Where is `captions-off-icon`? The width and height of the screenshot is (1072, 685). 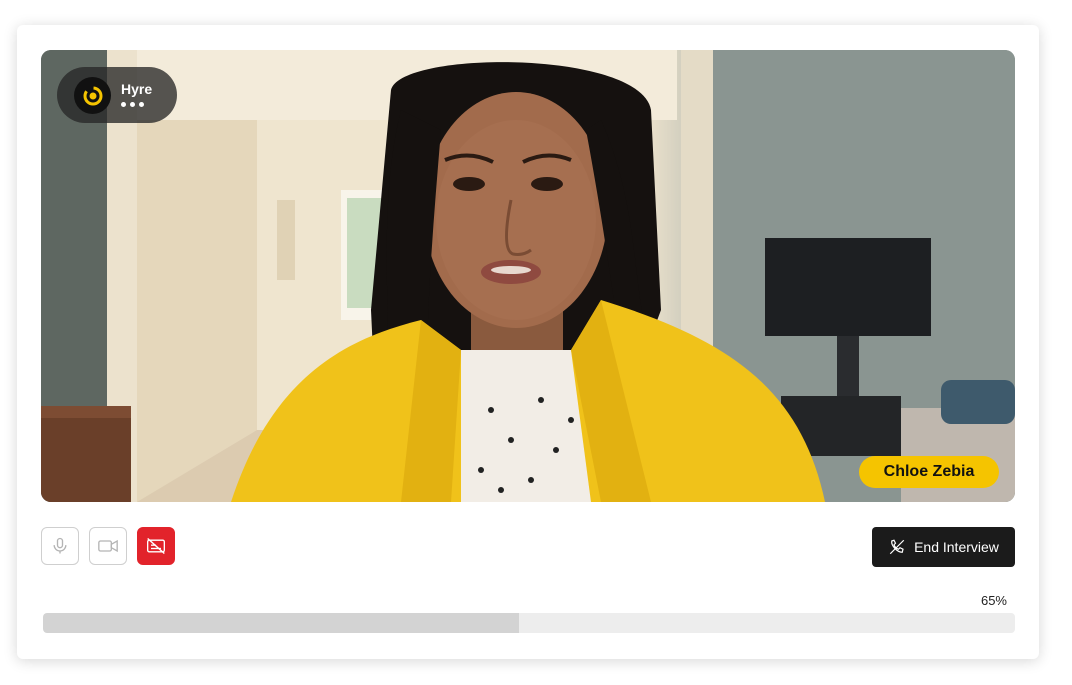 captions-off-icon is located at coordinates (156, 546).